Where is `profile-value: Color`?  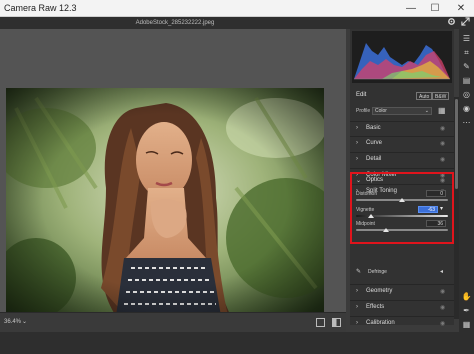 profile-value: Color is located at coordinates (381, 111).